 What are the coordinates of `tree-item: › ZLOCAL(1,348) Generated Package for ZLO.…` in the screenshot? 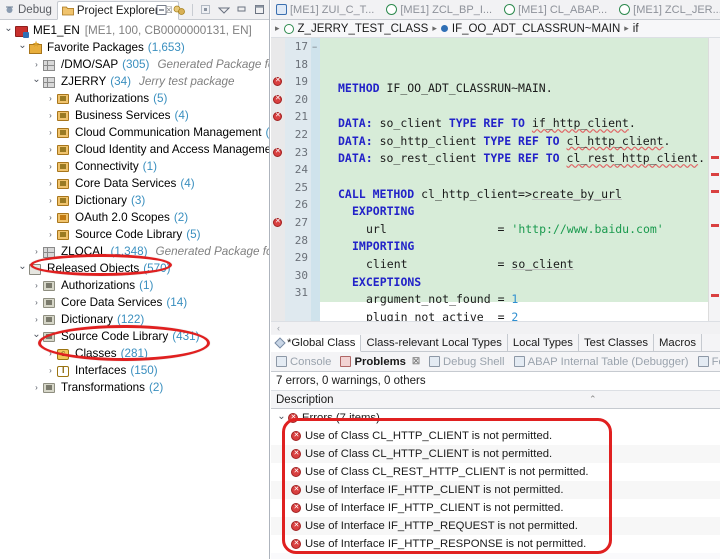 It's located at (134, 251).